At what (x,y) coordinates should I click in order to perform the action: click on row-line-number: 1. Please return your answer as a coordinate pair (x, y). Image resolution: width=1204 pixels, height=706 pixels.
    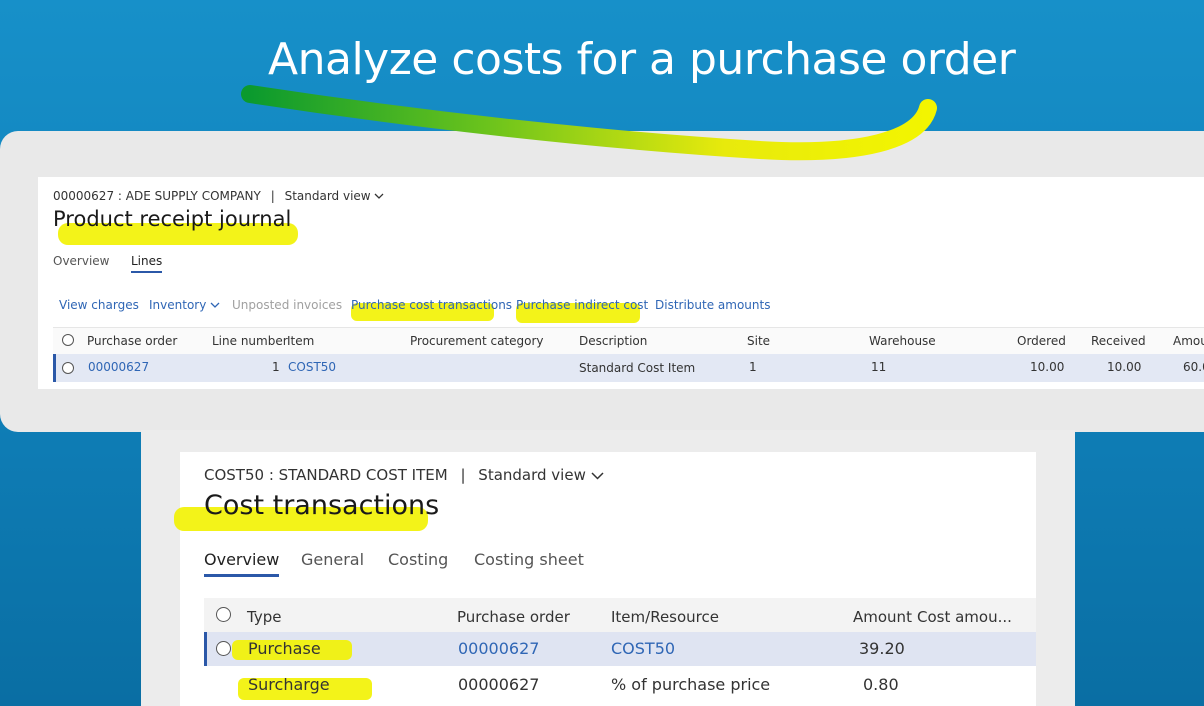
    Looking at the image, I should click on (276, 367).